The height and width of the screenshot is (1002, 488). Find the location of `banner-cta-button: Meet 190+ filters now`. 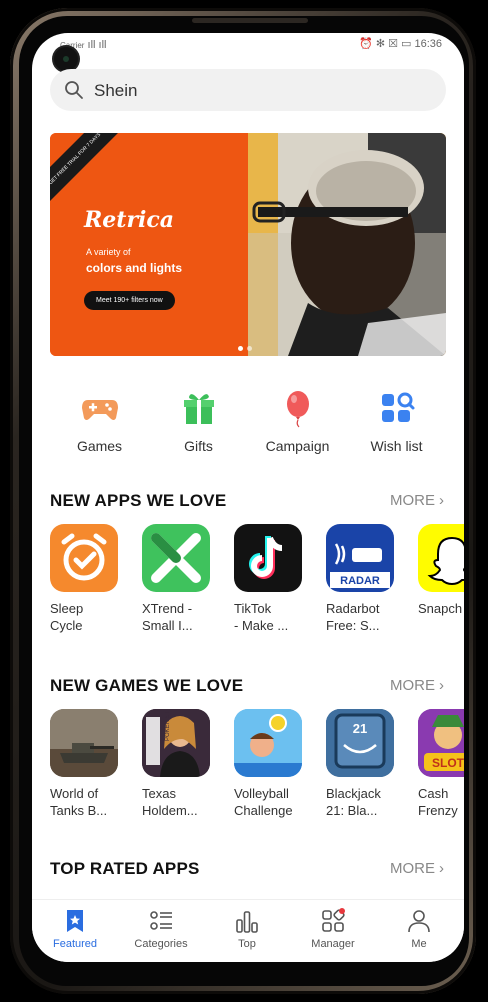

banner-cta-button: Meet 190+ filters now is located at coordinates (129, 300).